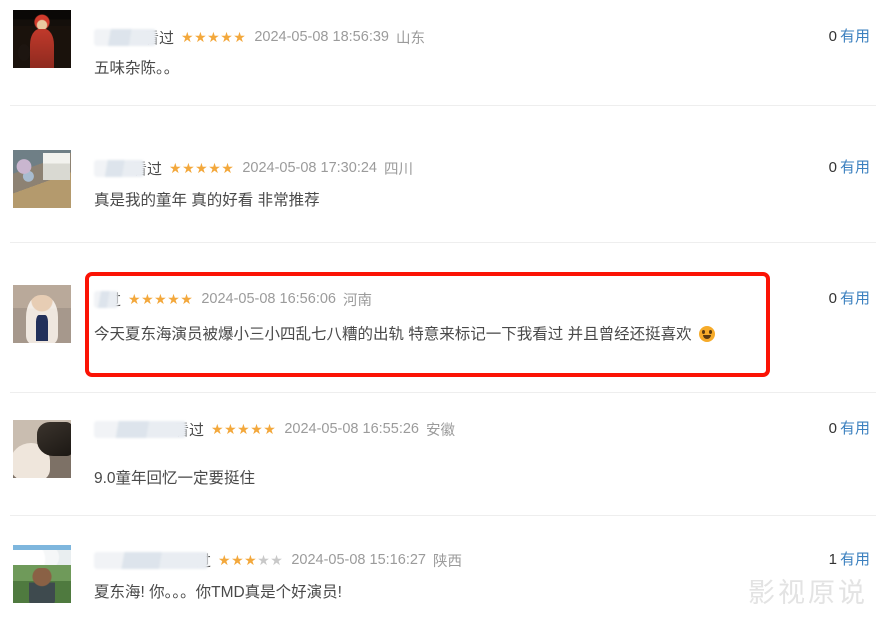  I want to click on comment-text-content: 五味杂陈。。, so click(137, 68).